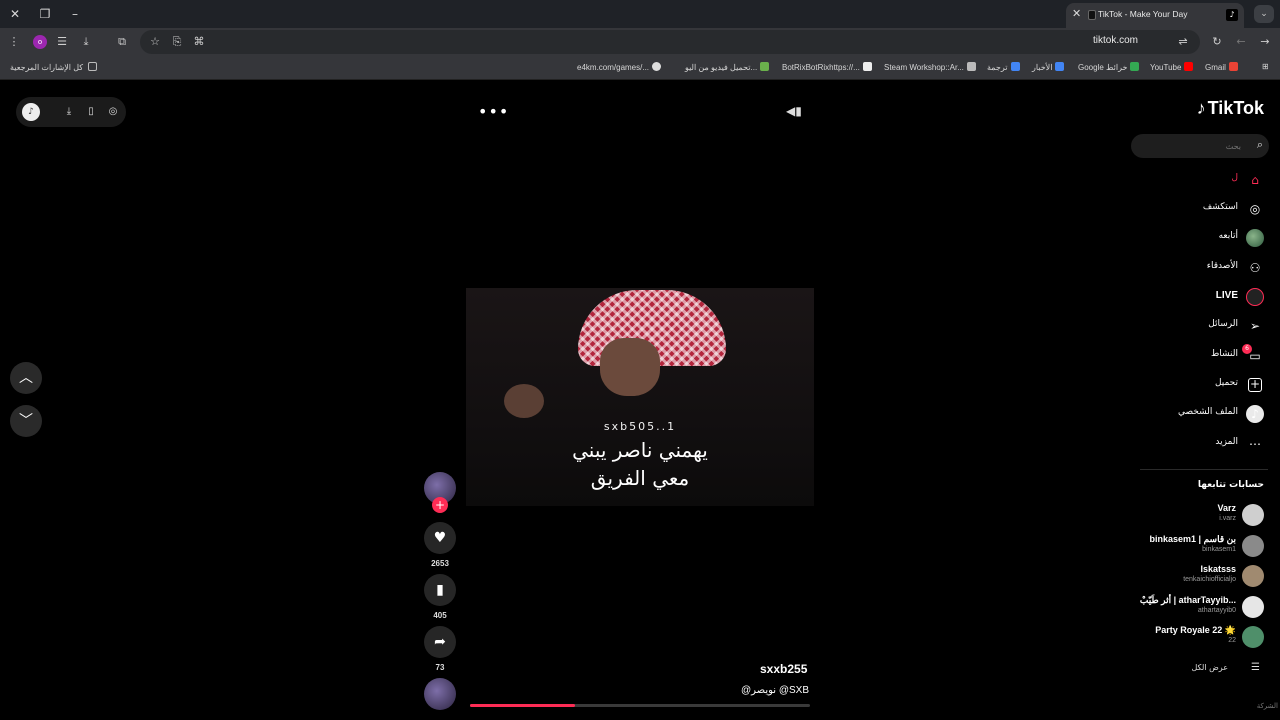  Describe the element at coordinates (1205, 546) in the screenshot. I see `following-account: binkasem1 | بن قاسم binkasem1` at that location.